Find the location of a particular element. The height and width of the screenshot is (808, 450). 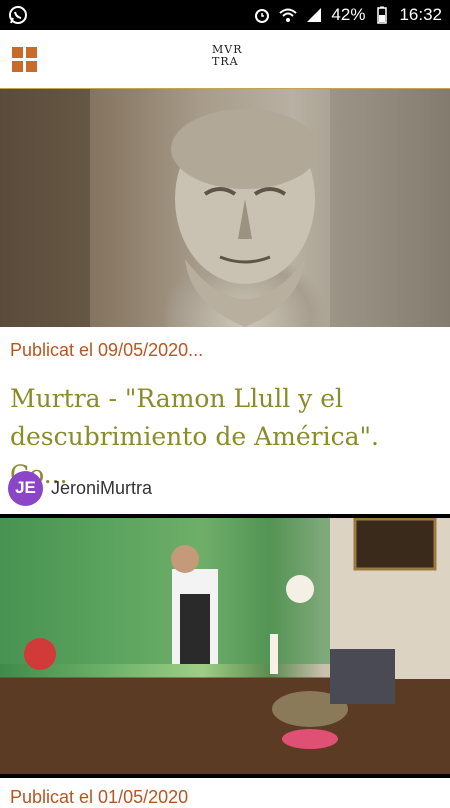

author-row: JE JeroniMurtra is located at coordinates (80, 488).